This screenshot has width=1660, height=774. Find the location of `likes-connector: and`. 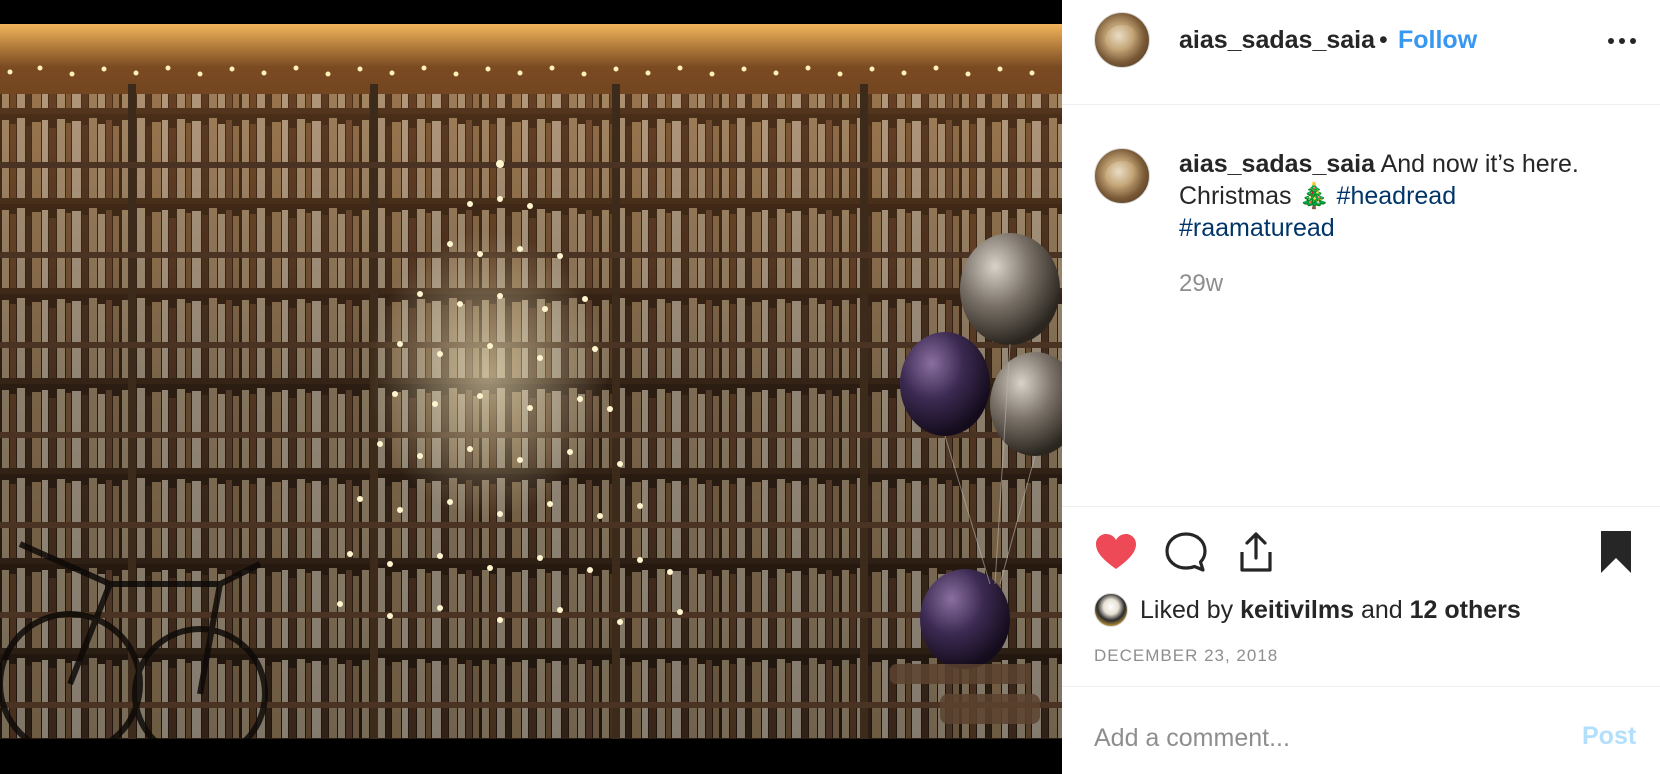

likes-connector: and is located at coordinates (1382, 609).